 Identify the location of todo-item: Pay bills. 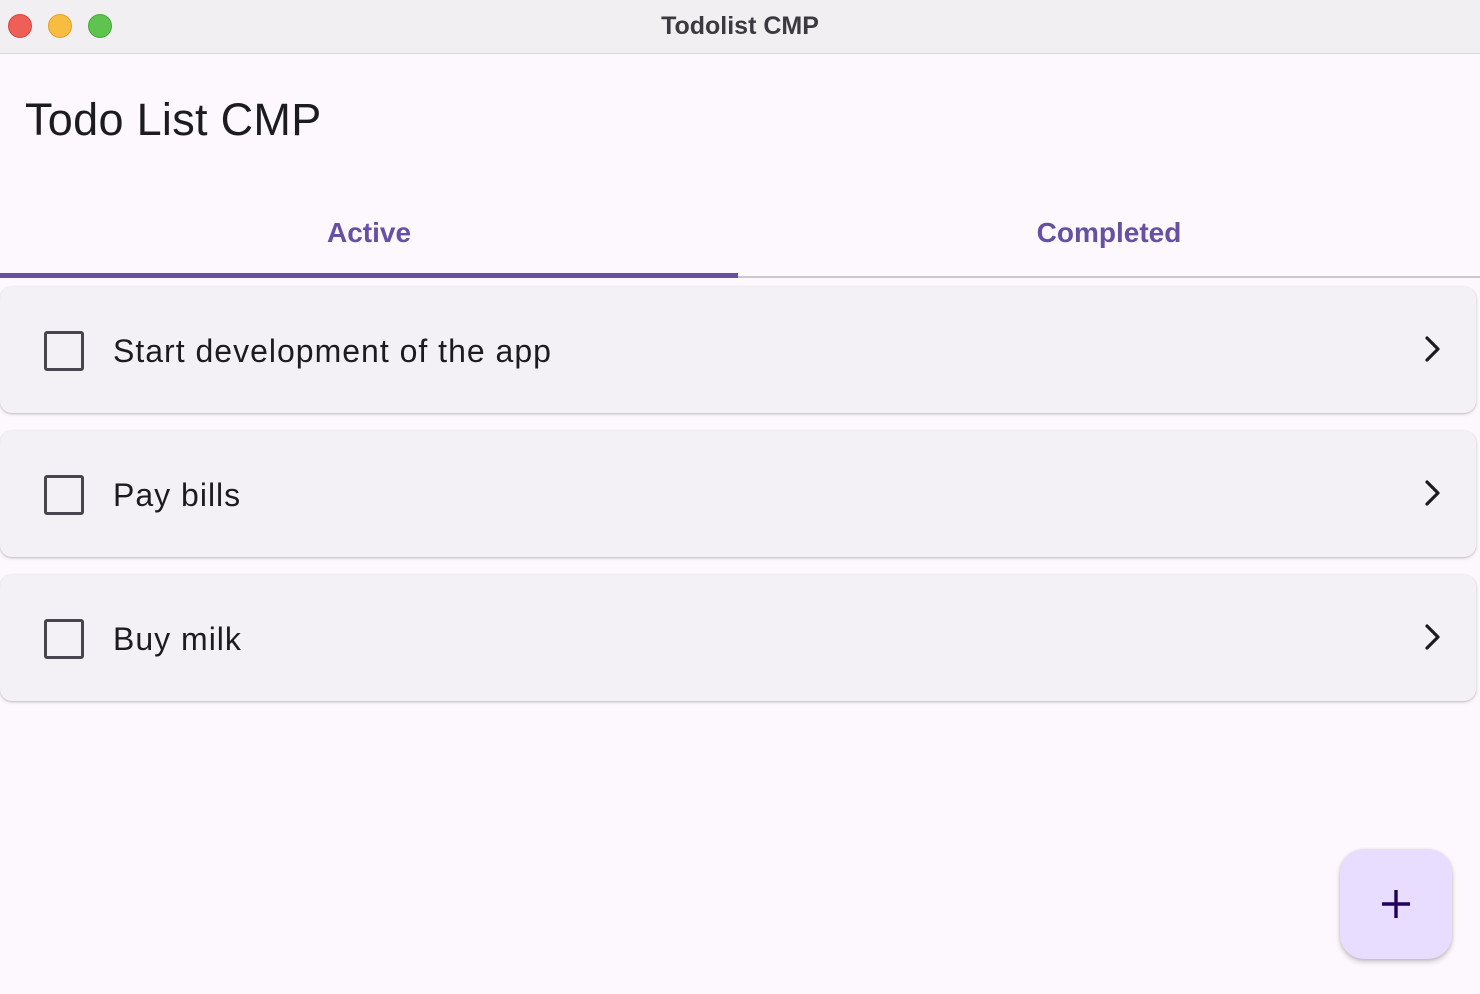
(738, 494).